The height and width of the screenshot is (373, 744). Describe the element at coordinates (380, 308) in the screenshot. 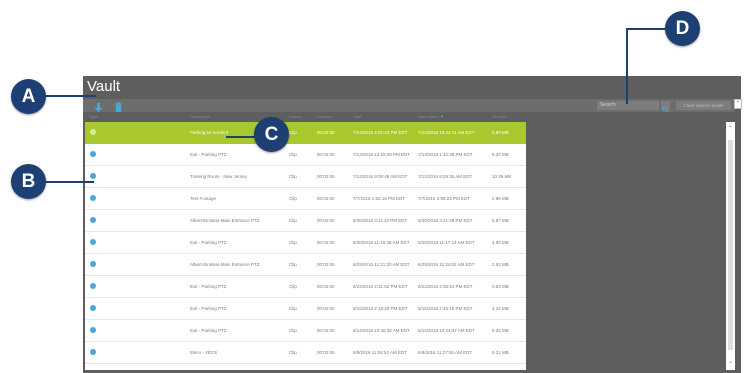

I see `row-start: 6/15/2016 2:18:28 PM EDT` at that location.